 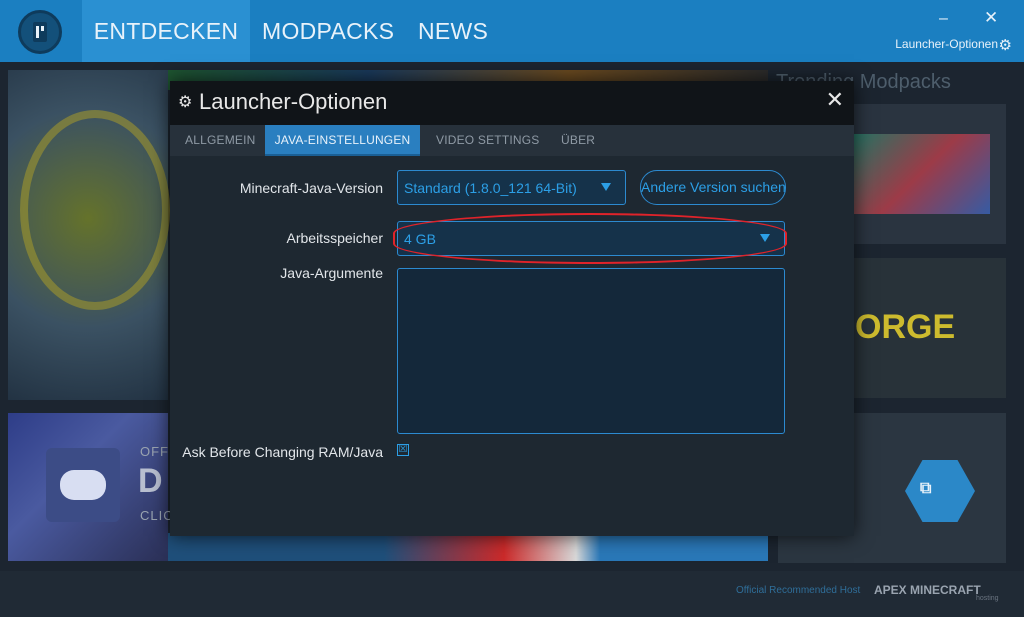 What do you see at coordinates (95, 210) in the screenshot?
I see `modpack-emblem` at bounding box center [95, 210].